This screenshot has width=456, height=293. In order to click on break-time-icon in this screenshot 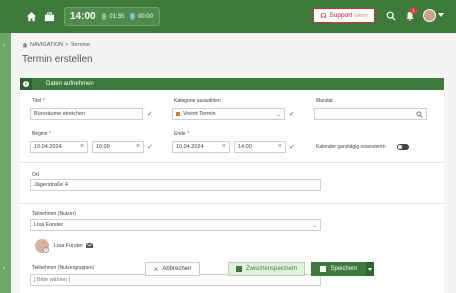, I will do `click(132, 16)`.